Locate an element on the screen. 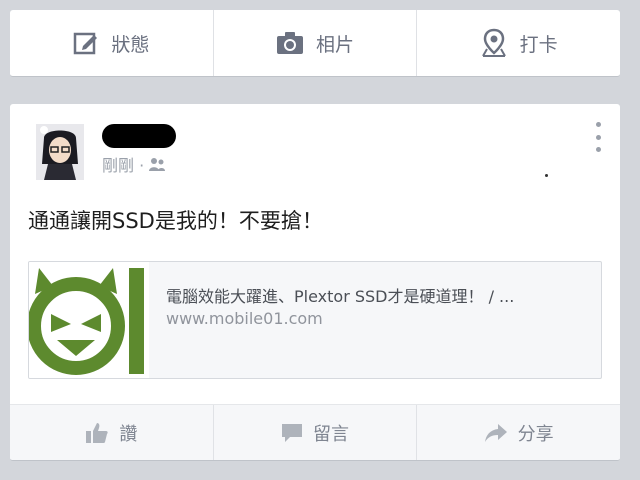 The image size is (640, 480). like-label: 讚 is located at coordinates (128, 434).